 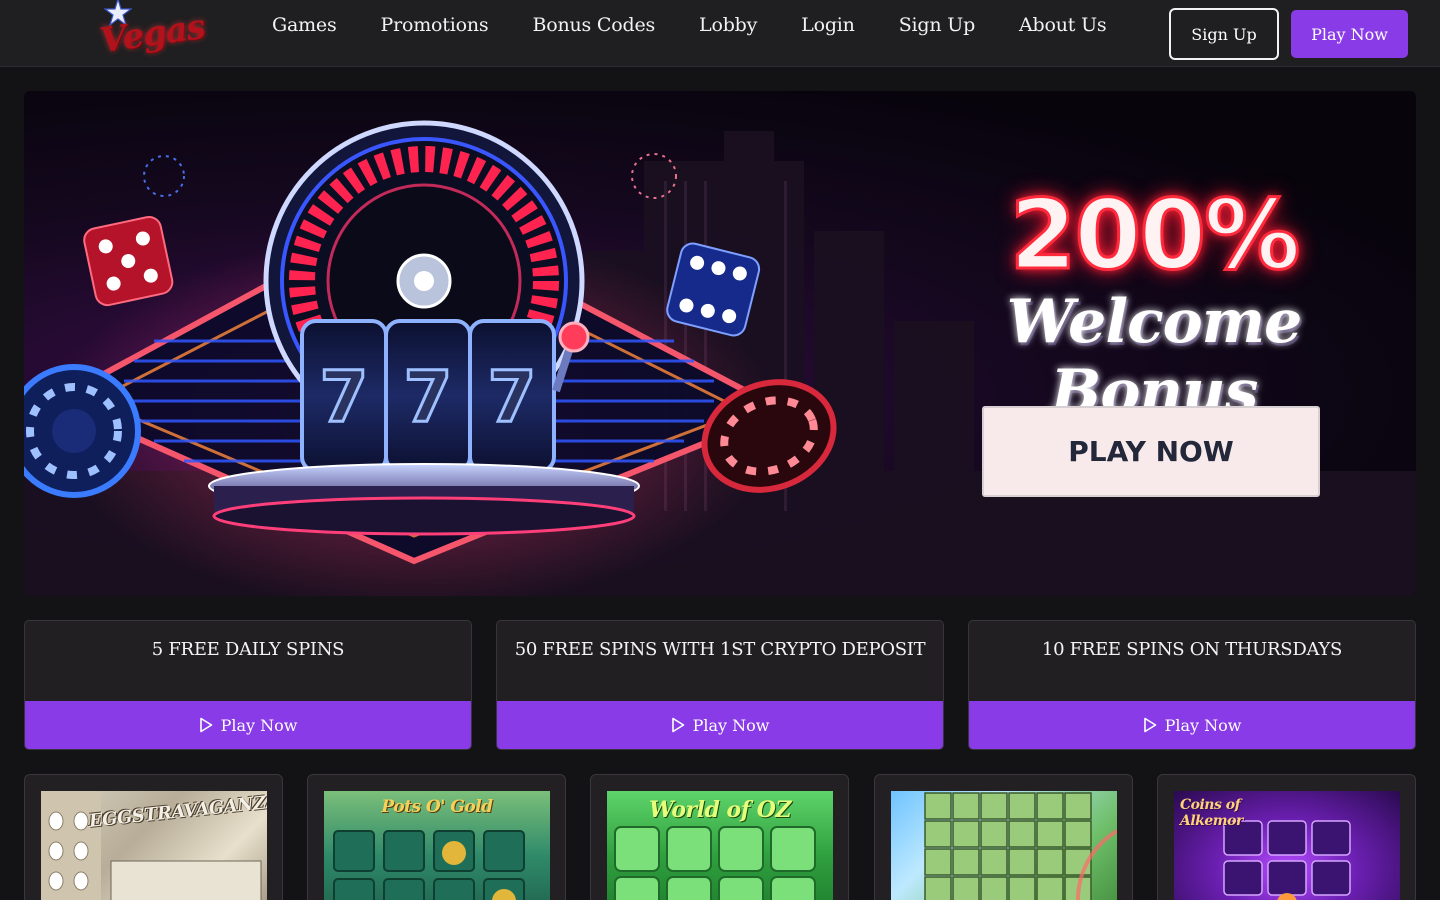 I want to click on sign-up-button: Sign Up, so click(x=1224, y=34).